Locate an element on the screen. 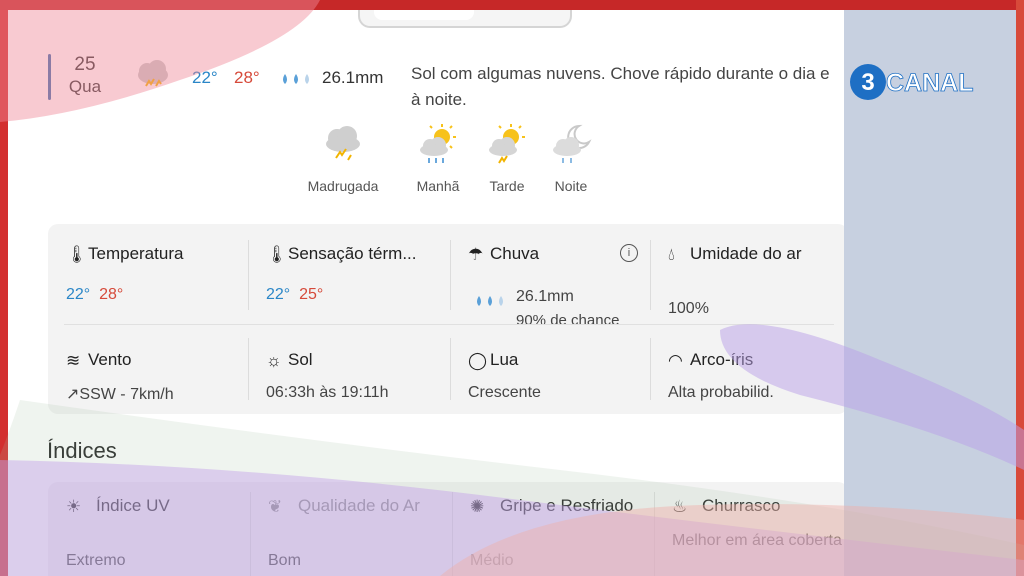 This screenshot has width=1024, height=576. detail-sol: ☼ Sol 06:33h às 19:11h is located at coordinates (343, 369).